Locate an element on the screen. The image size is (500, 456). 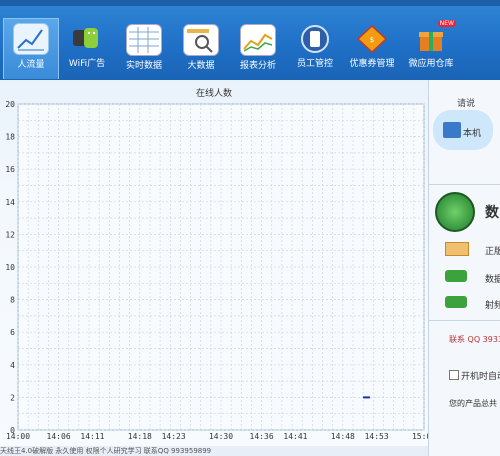
x-tick-label: 14:36 is located at coordinates (262, 436).